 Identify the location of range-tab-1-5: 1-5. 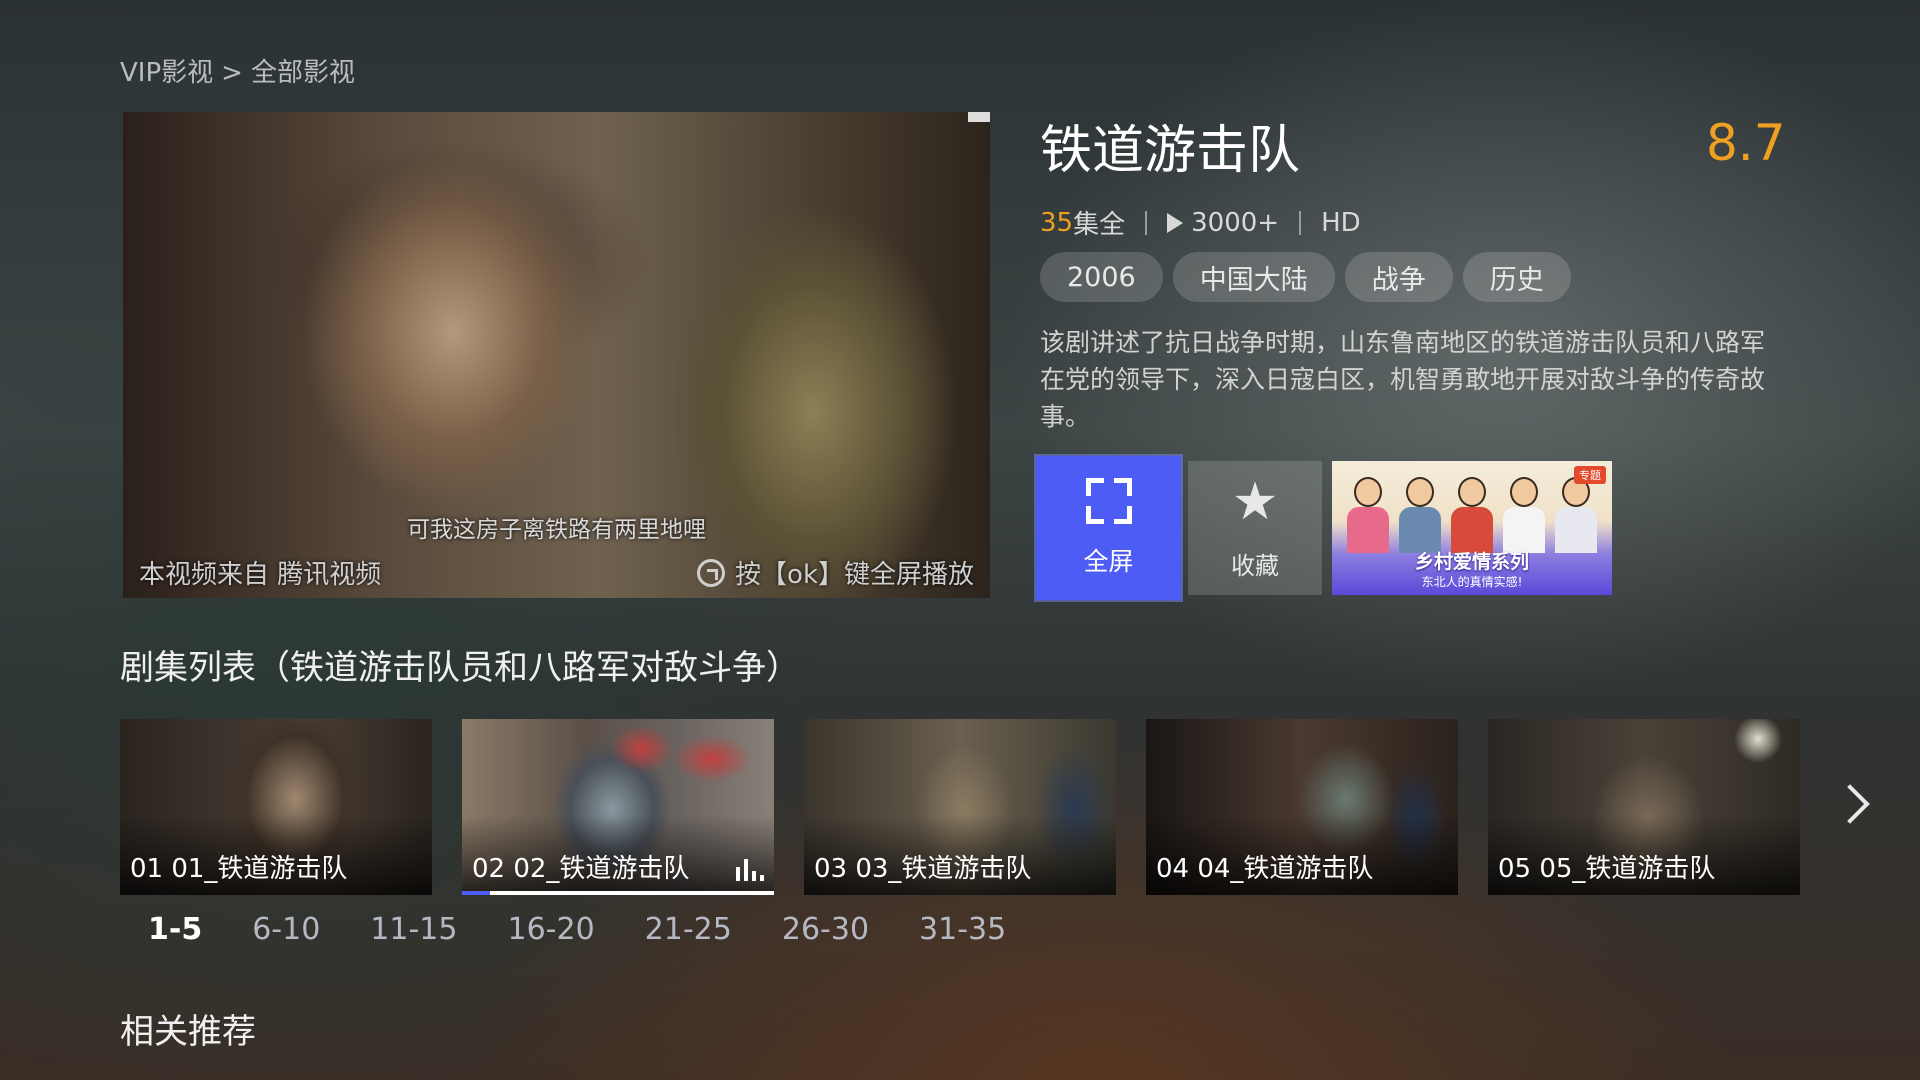
(175, 929).